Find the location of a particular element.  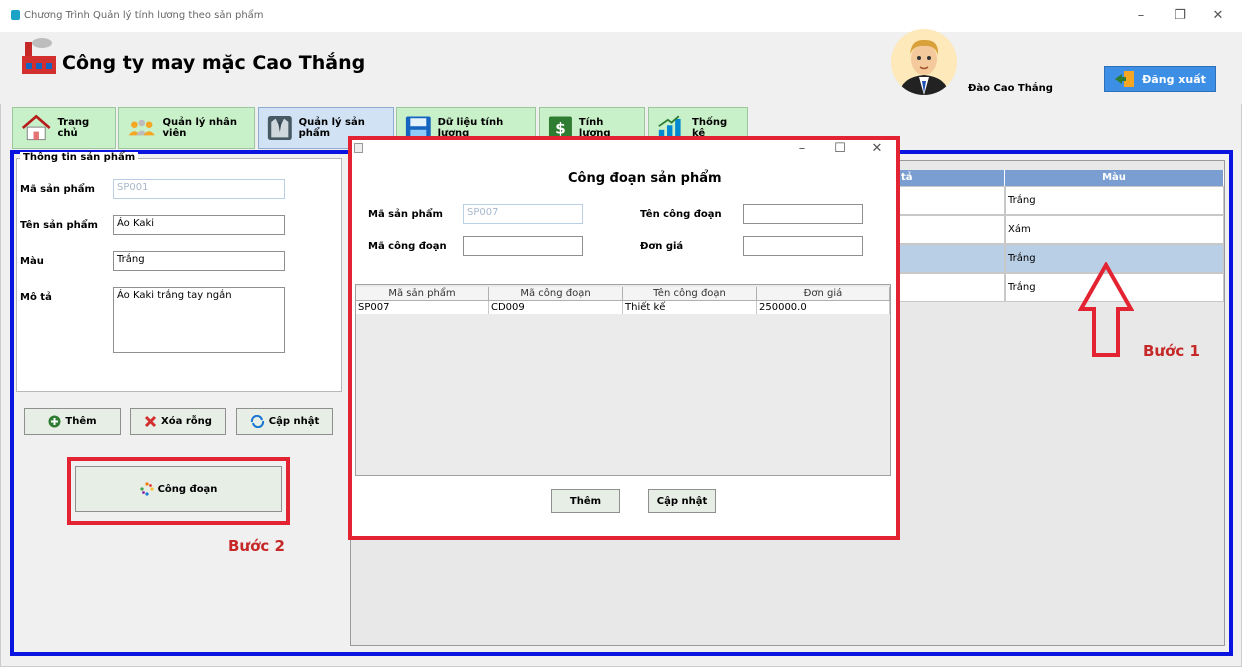

dialog-code-field: SP007 is located at coordinates (523, 214).